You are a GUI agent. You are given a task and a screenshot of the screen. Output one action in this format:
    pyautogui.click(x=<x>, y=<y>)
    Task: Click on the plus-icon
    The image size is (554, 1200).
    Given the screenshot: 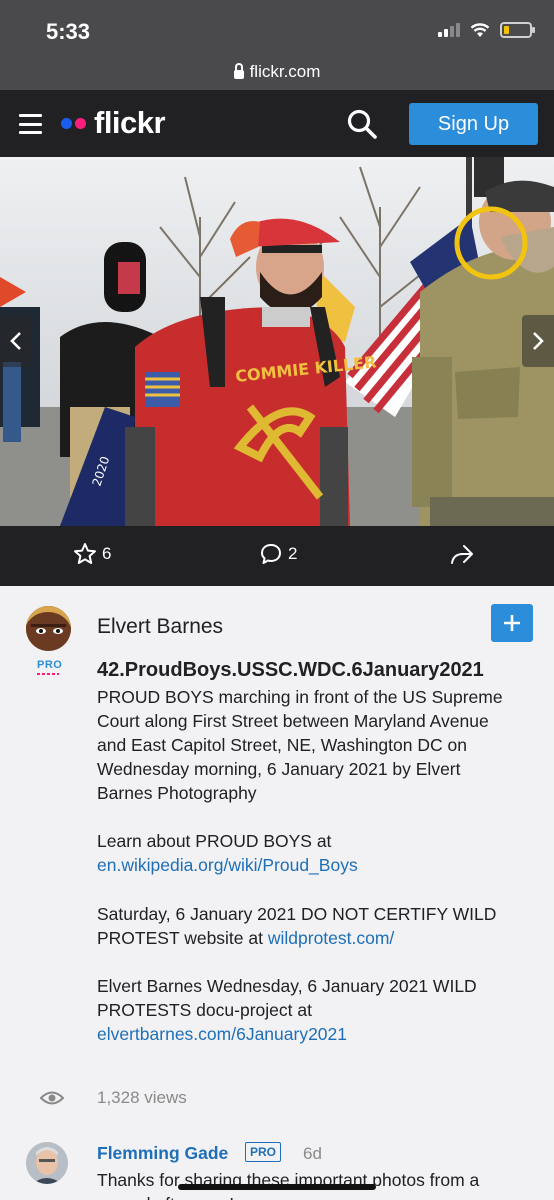 What is the action you would take?
    pyautogui.click(x=512, y=623)
    